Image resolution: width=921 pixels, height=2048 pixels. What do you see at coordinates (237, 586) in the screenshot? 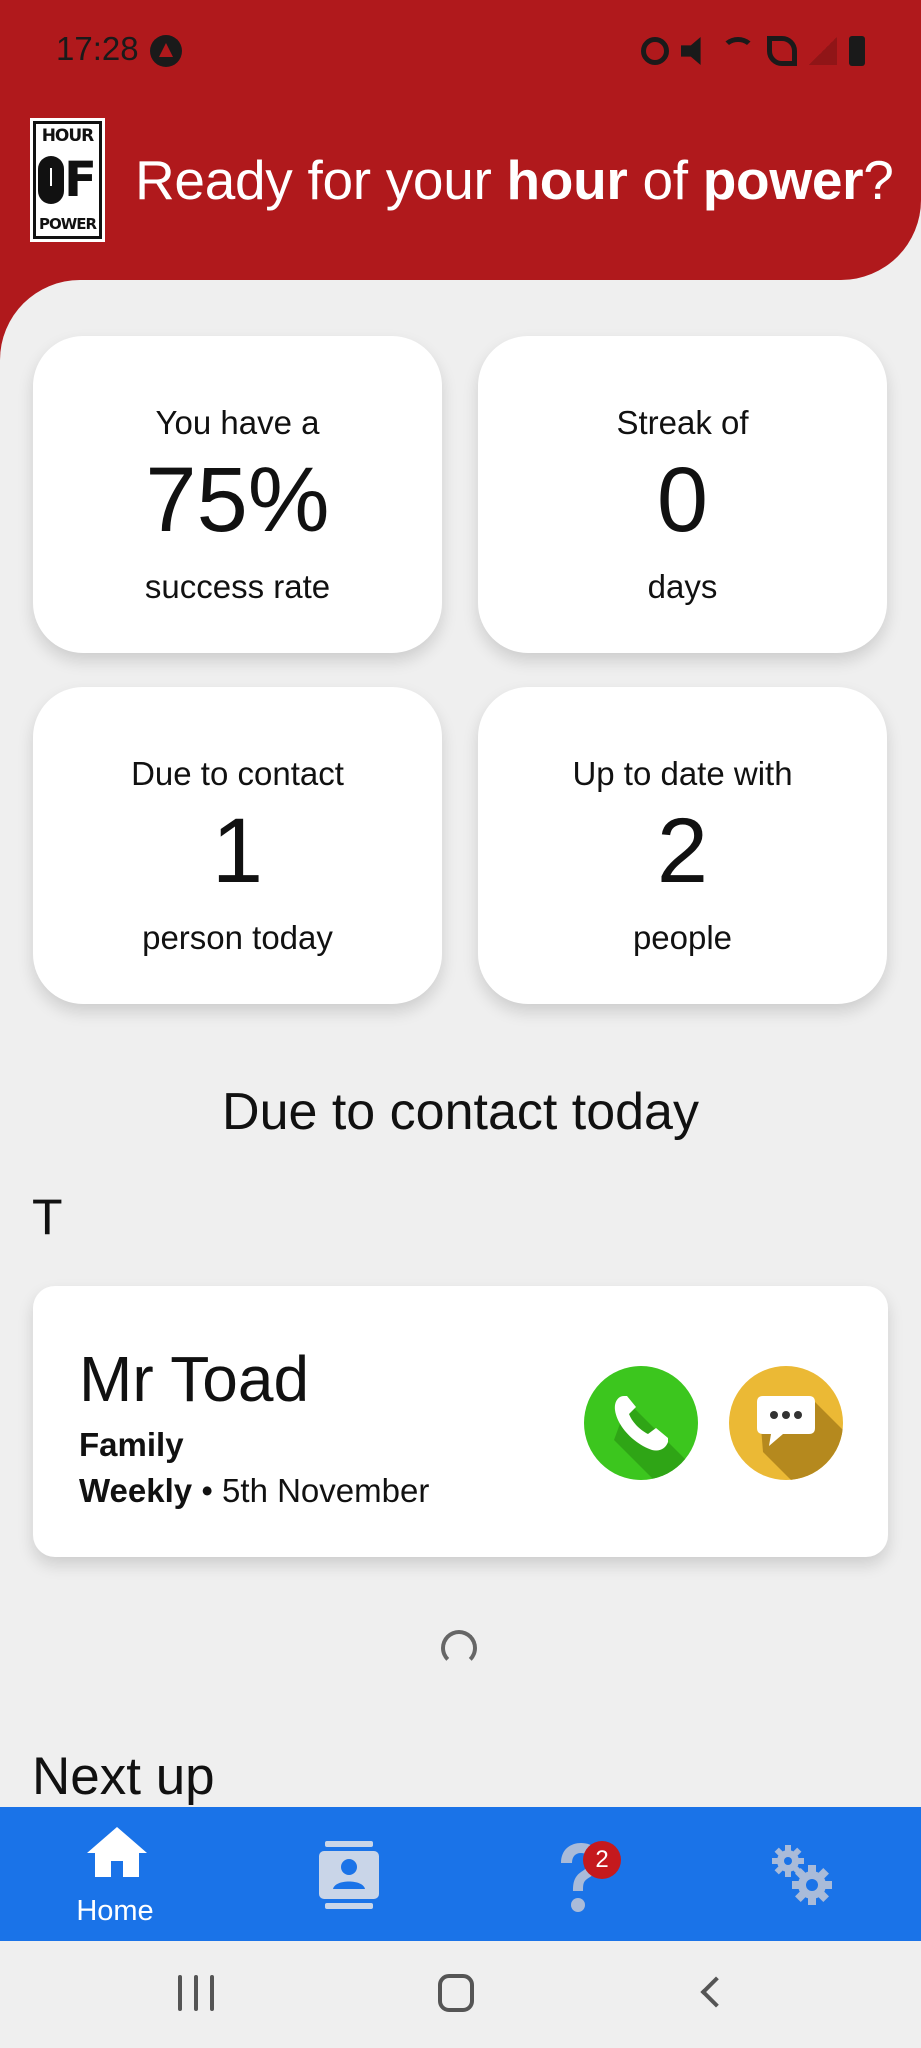
I see `card-bottom-text: success rate` at bounding box center [237, 586].